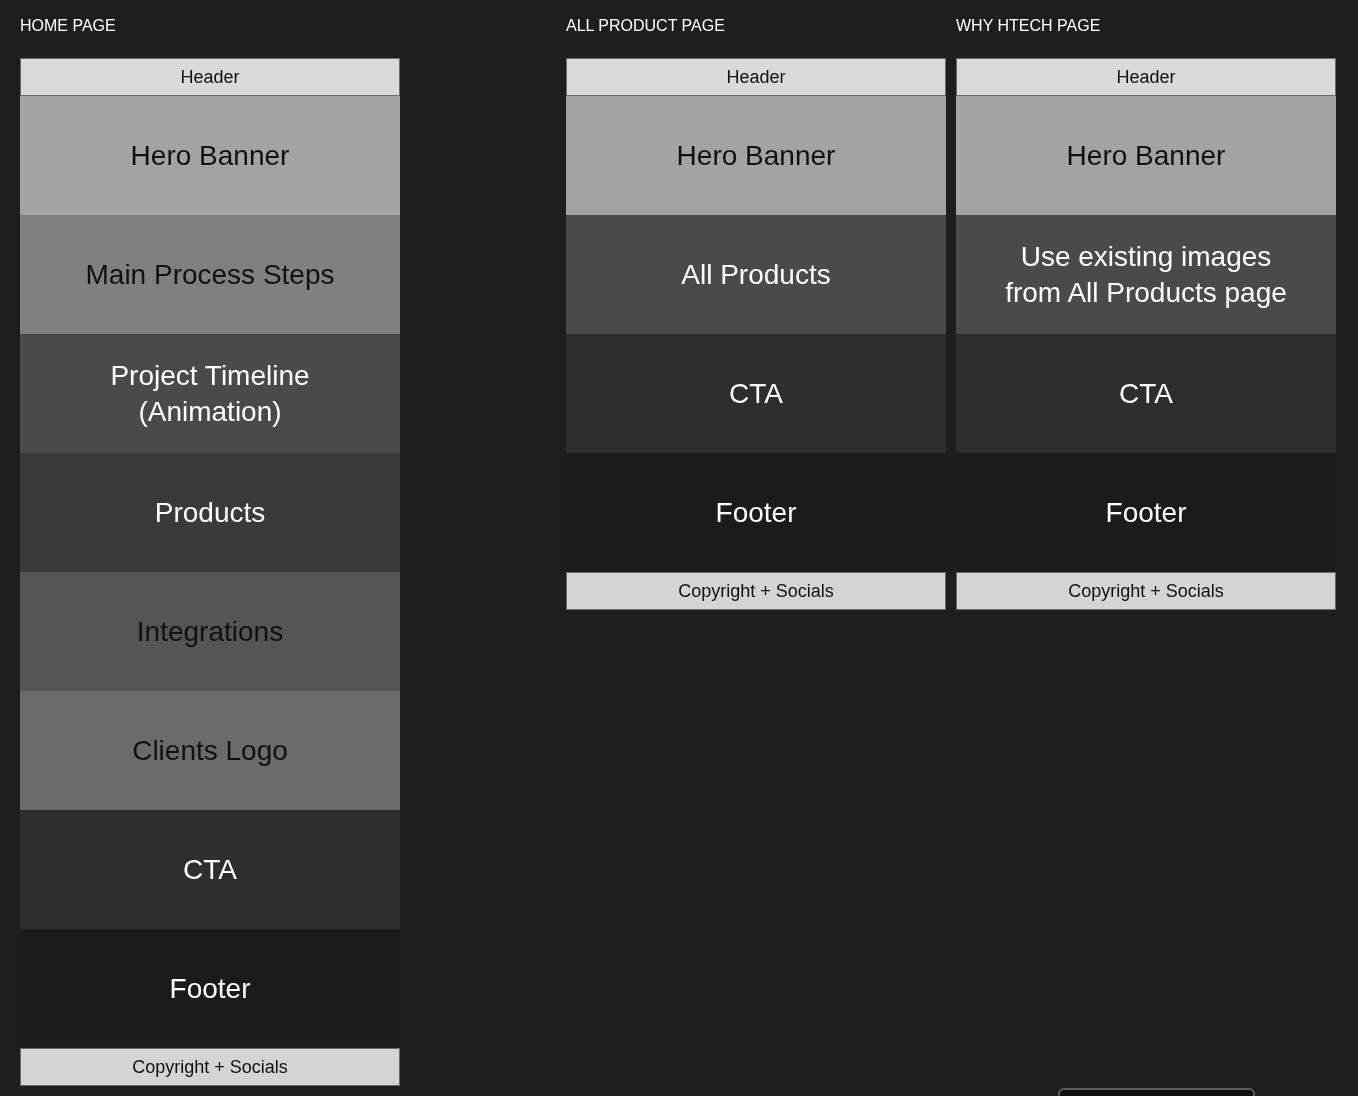 The width and height of the screenshot is (1358, 1096). Describe the element at coordinates (210, 393) in the screenshot. I see `section-label: Project Timeline (Animation)` at that location.